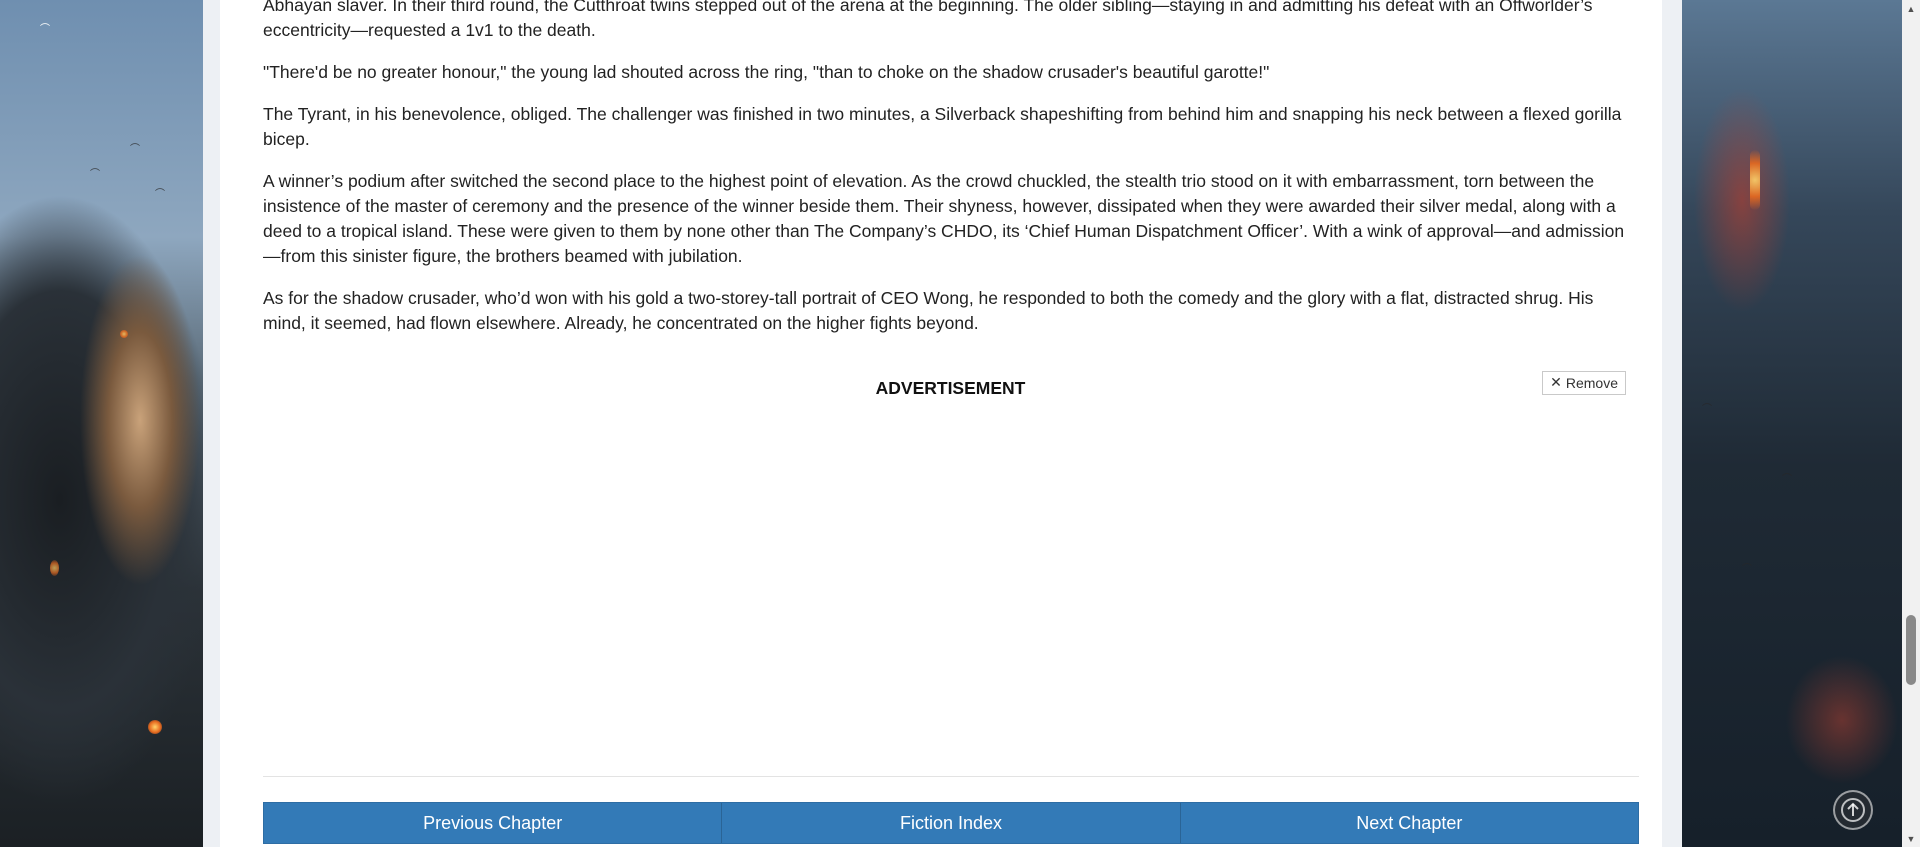 The height and width of the screenshot is (847, 1920). What do you see at coordinates (1556, 382) in the screenshot?
I see `close-icon: ✕` at bounding box center [1556, 382].